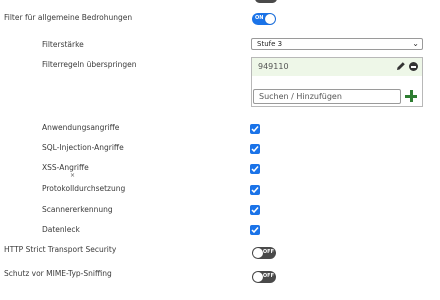  Describe the element at coordinates (411, 96) in the screenshot. I see `add-icon` at that location.